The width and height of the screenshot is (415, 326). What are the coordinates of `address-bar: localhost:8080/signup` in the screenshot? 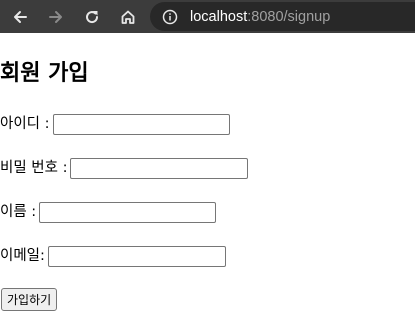 It's located at (282, 16).